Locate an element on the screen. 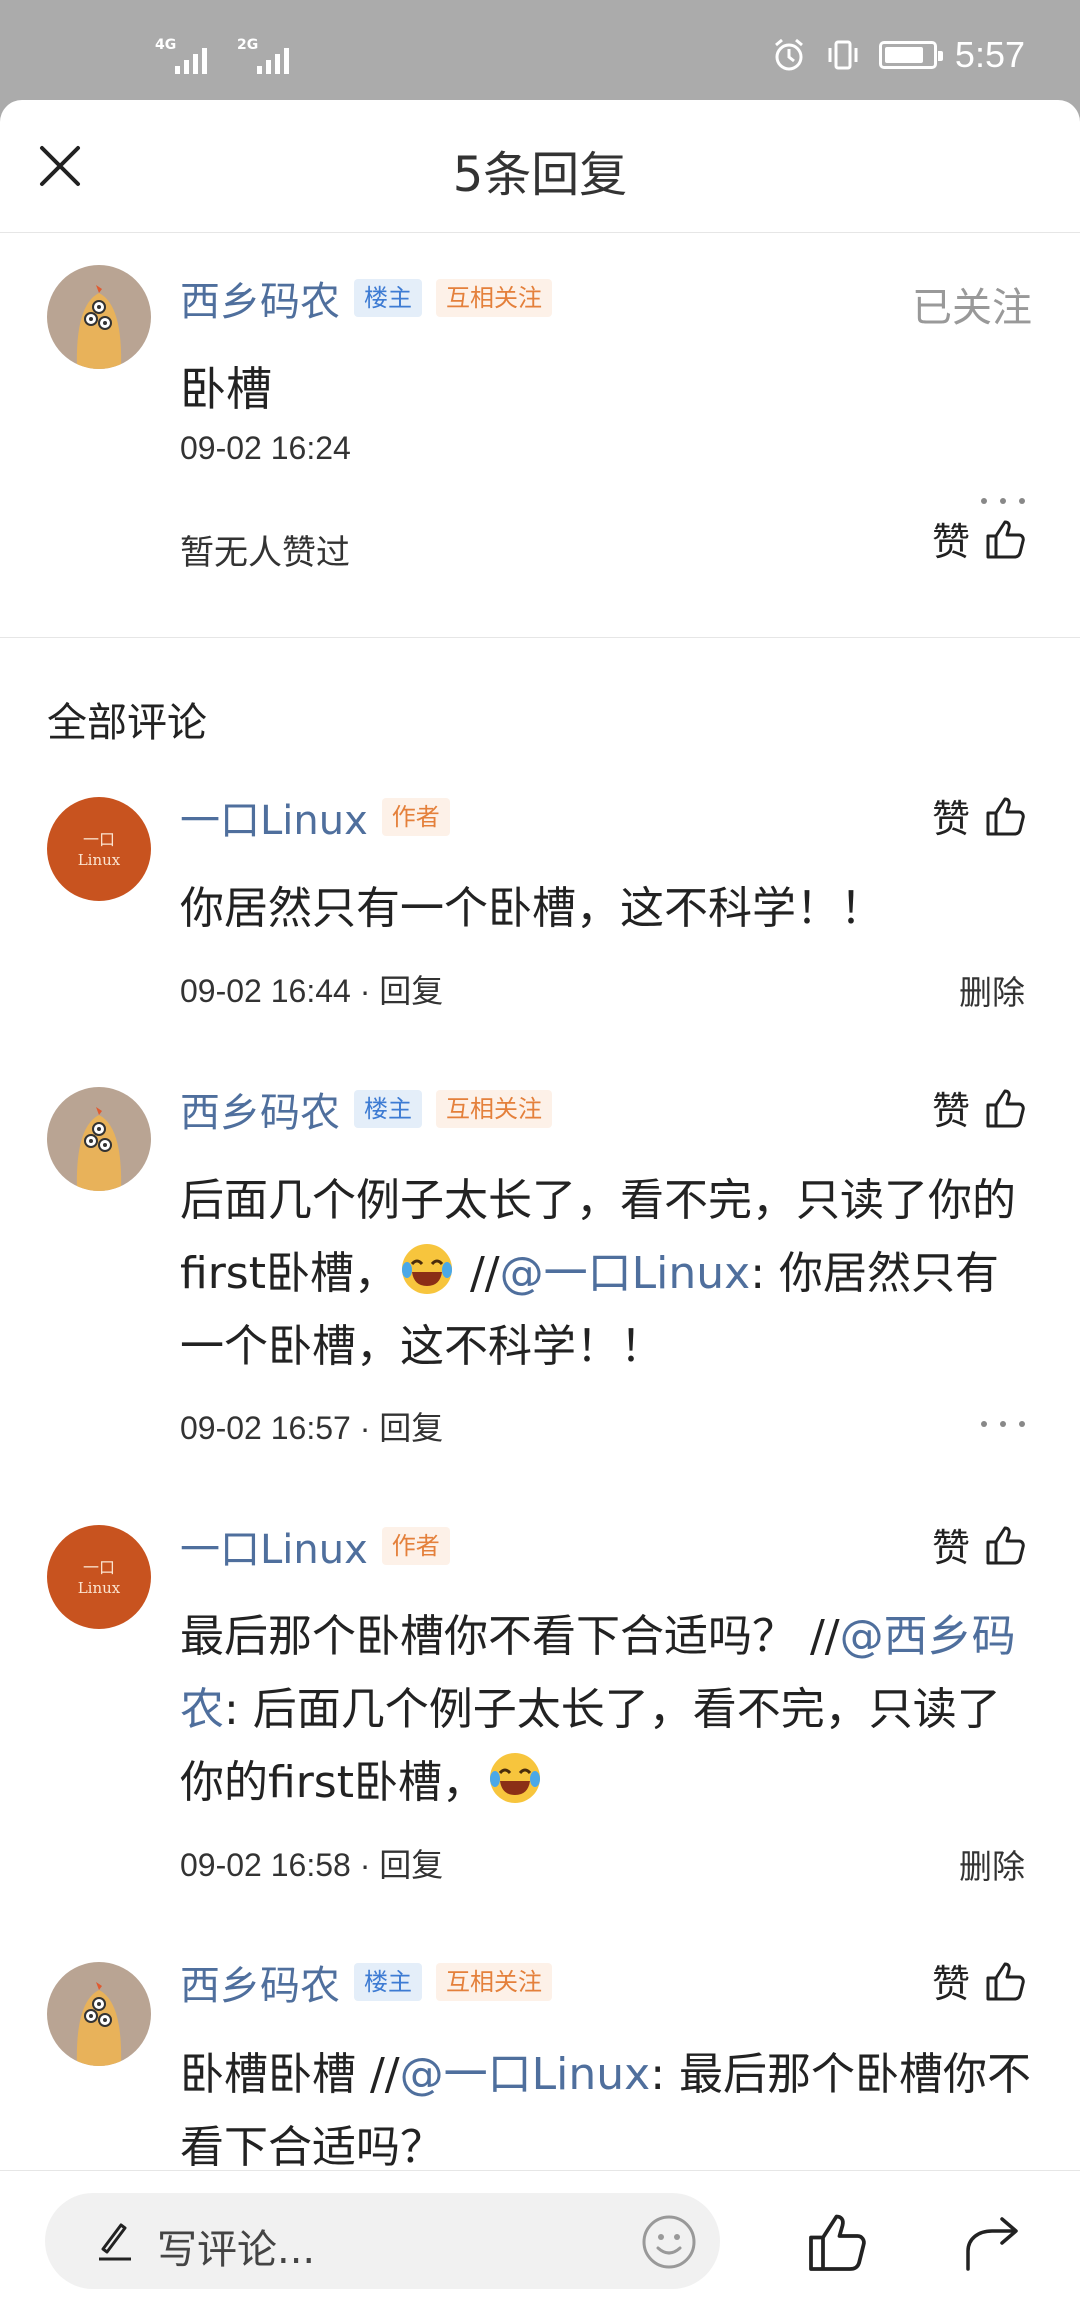 The width and height of the screenshot is (1080, 2310). comment-time: 09-02 16:24 is located at coordinates (265, 448).